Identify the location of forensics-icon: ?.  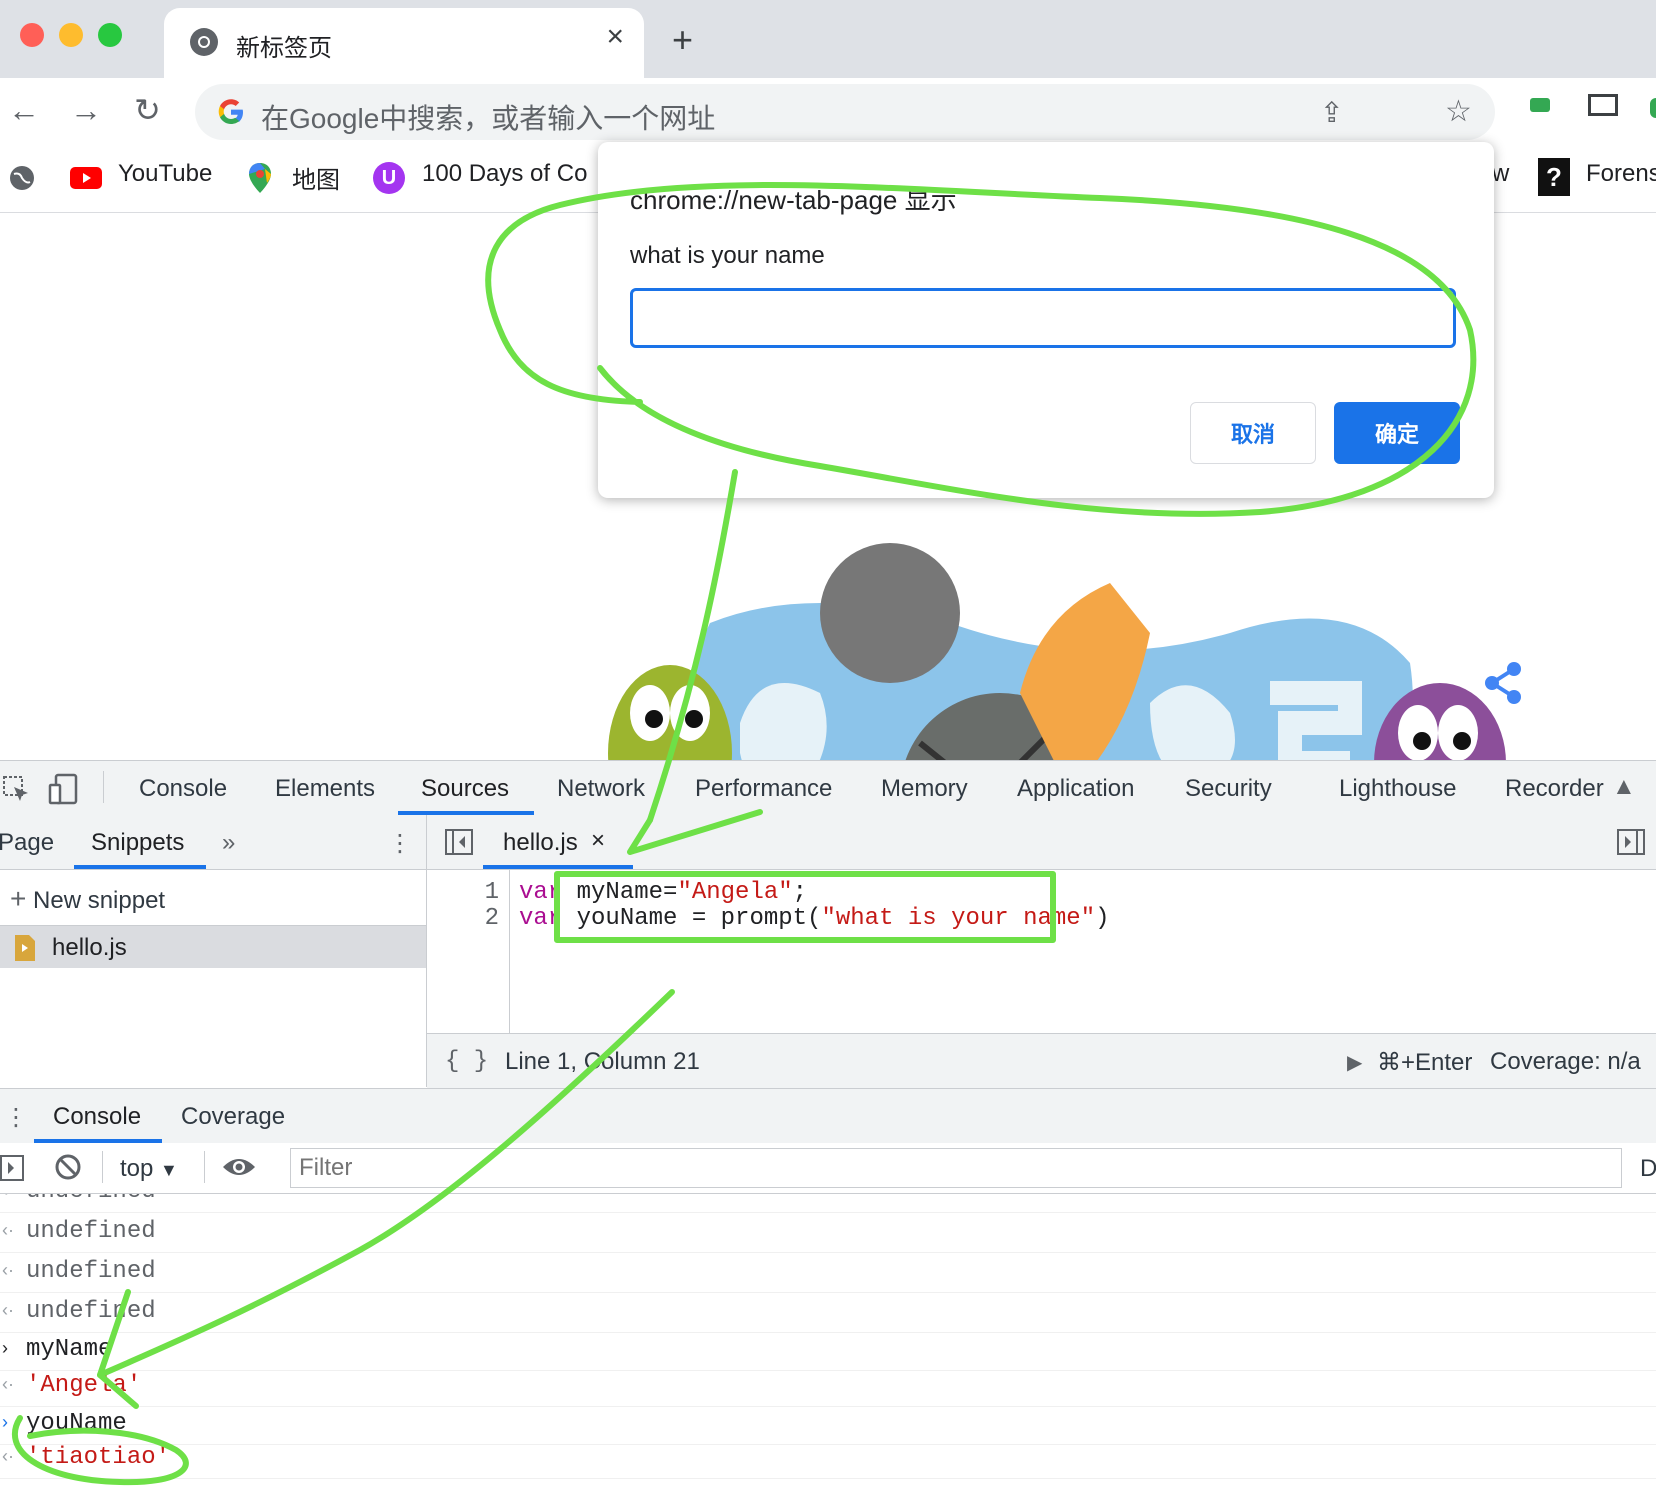
(1554, 177).